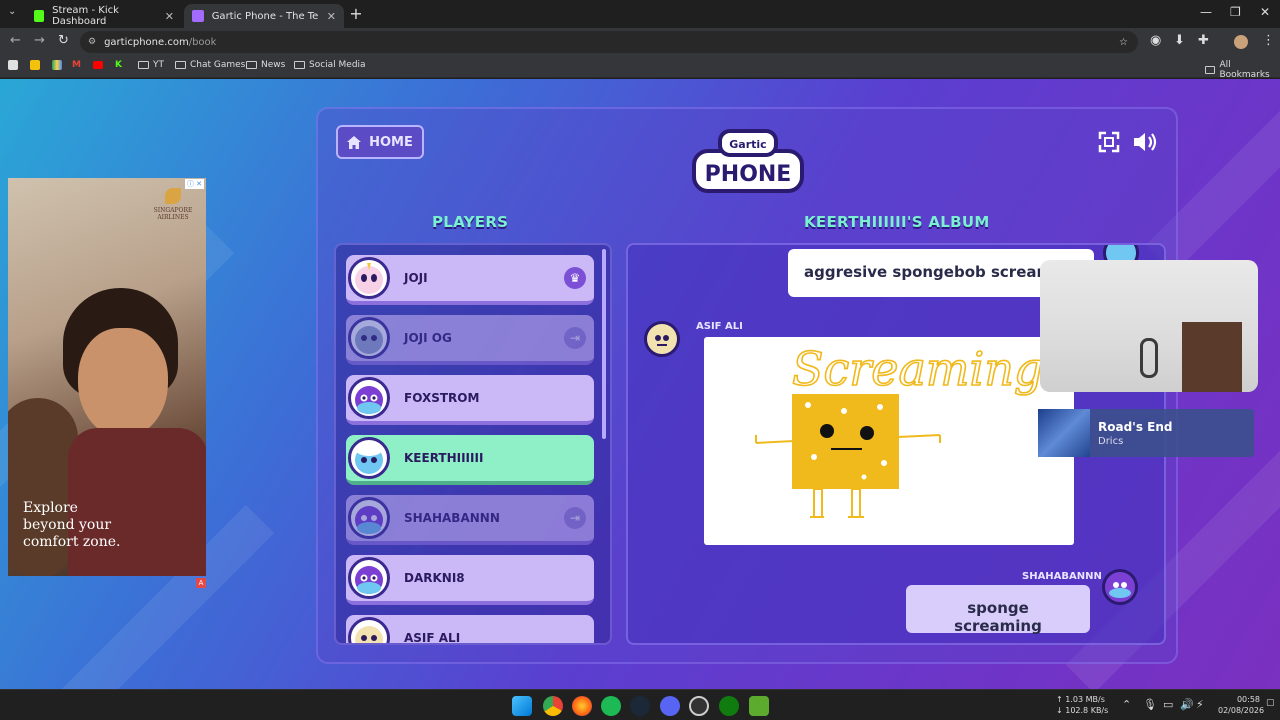 Image resolution: width=1280 pixels, height=720 pixels. Describe the element at coordinates (1200, 704) in the screenshot. I see `network-tray-icon: ⚡` at that location.